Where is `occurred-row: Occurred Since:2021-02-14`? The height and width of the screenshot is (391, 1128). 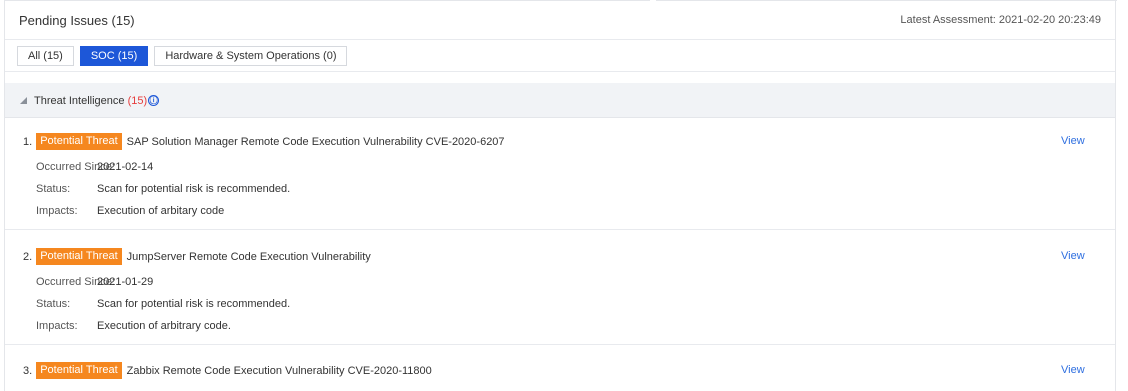
occurred-row: Occurred Since:2021-02-14 is located at coordinates (94, 167).